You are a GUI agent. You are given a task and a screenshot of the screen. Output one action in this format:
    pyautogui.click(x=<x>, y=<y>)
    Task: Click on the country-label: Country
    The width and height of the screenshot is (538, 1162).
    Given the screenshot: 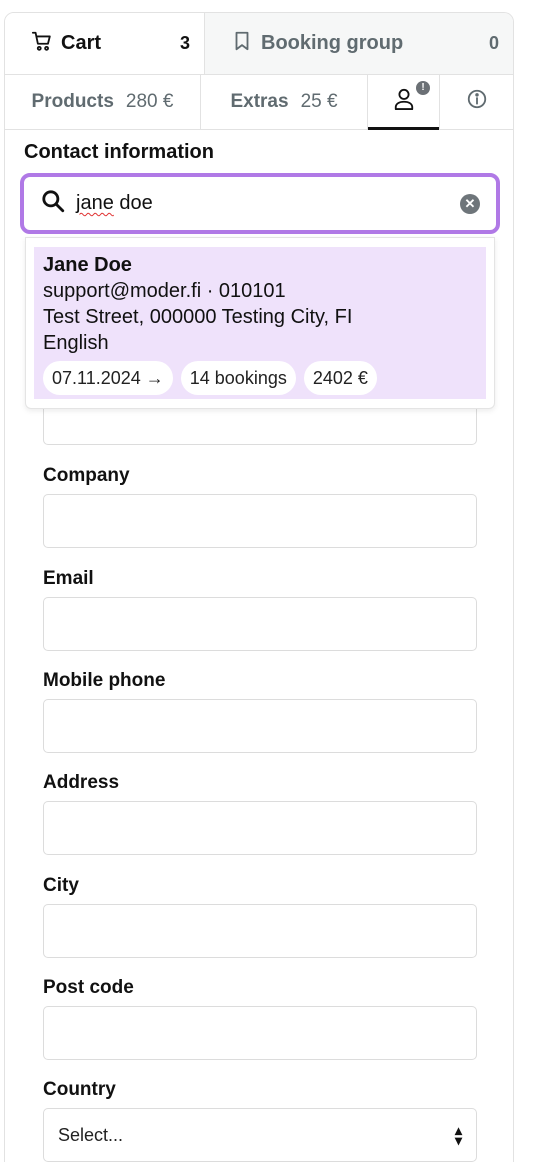 What is the action you would take?
    pyautogui.click(x=79, y=1089)
    